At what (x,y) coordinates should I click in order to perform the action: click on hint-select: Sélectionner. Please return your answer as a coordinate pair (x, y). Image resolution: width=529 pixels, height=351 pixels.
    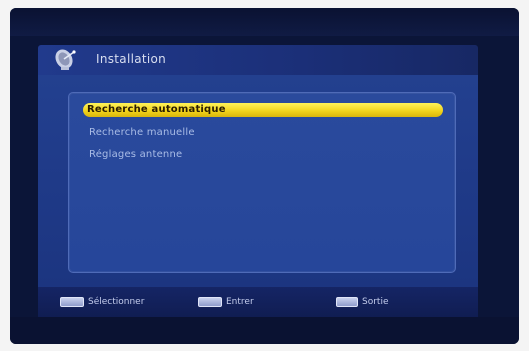
    Looking at the image, I should click on (102, 302).